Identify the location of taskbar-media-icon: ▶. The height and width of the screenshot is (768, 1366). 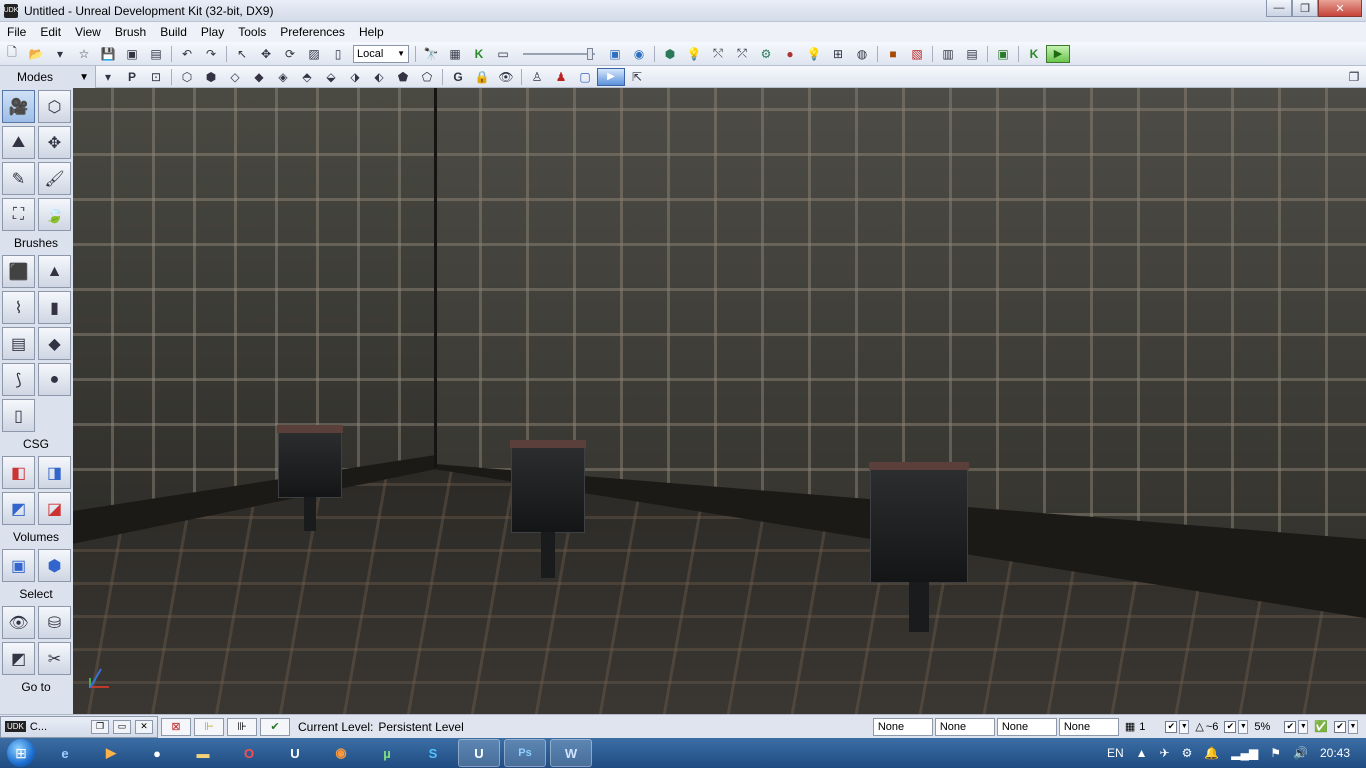
(111, 753).